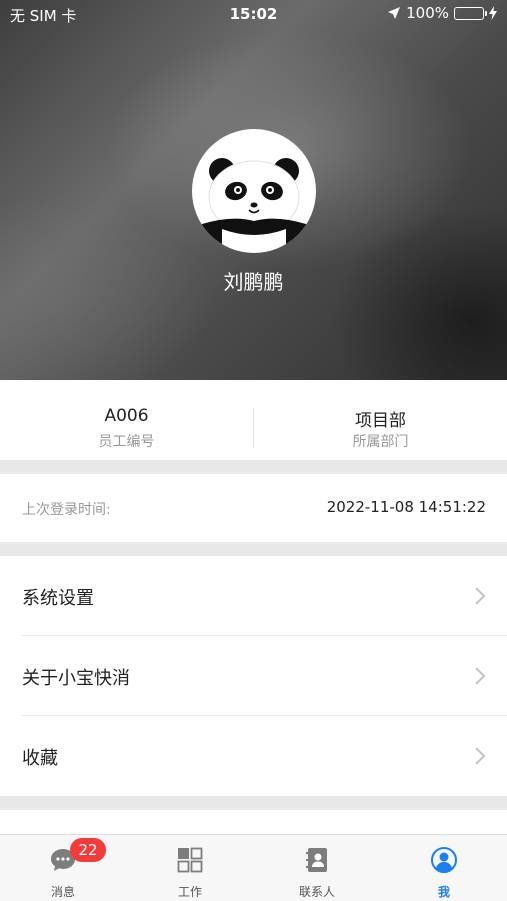 The image size is (507, 901). Describe the element at coordinates (62, 892) in the screenshot. I see `tab-label: 消息` at that location.